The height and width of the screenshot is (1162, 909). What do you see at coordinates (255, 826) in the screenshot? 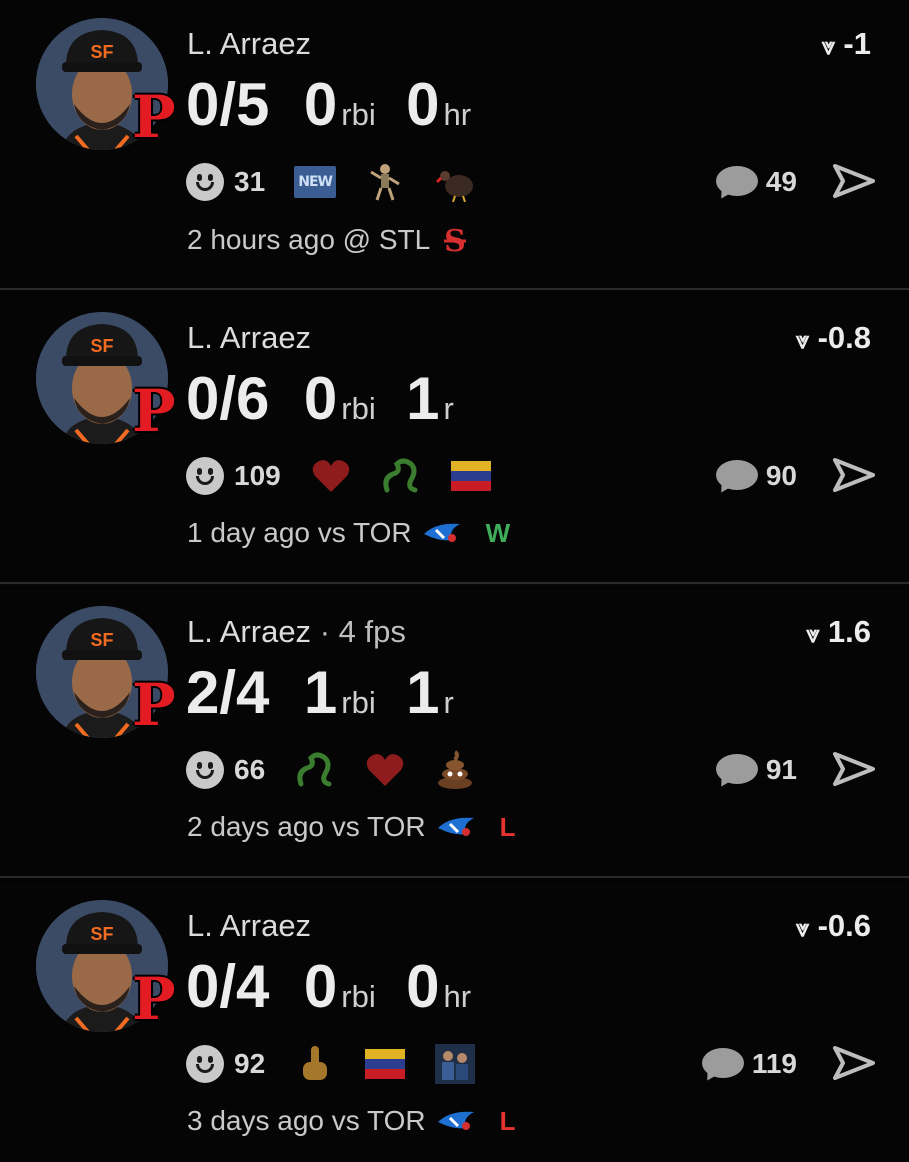
I see `time-ago: 2 days ago` at bounding box center [255, 826].